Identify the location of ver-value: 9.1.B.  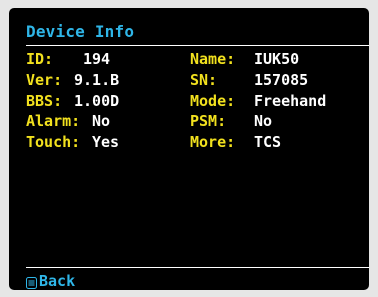
(97, 79).